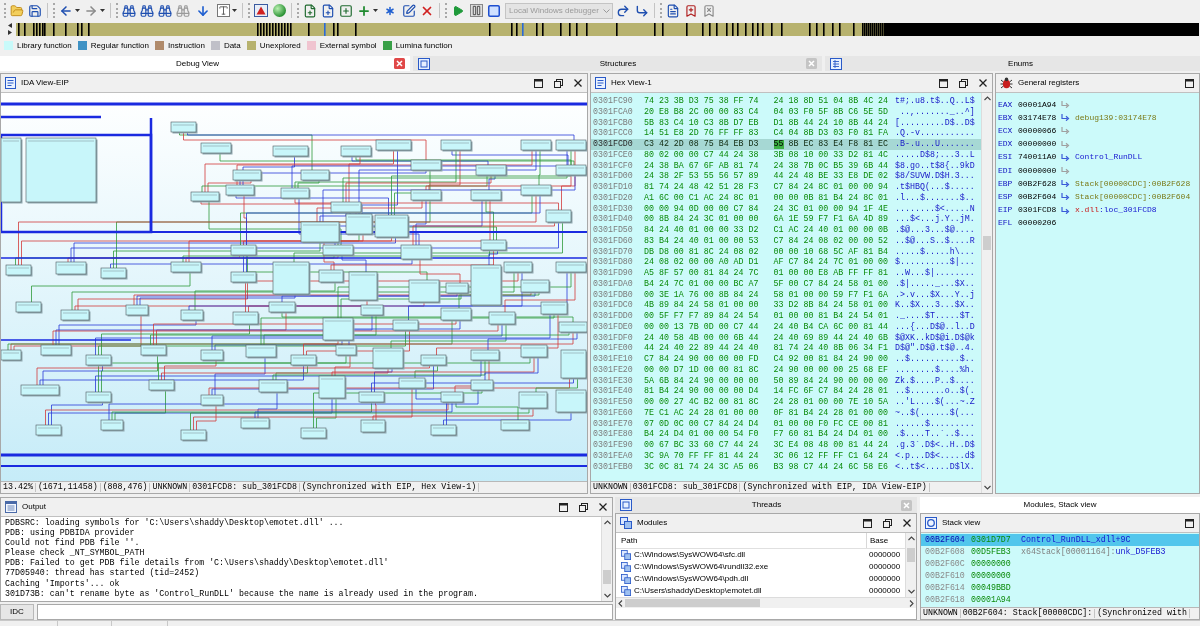 This screenshot has width=1200, height=626. I want to click on register-target: Stack[00000CDC]:00B2F604, so click(1133, 196).